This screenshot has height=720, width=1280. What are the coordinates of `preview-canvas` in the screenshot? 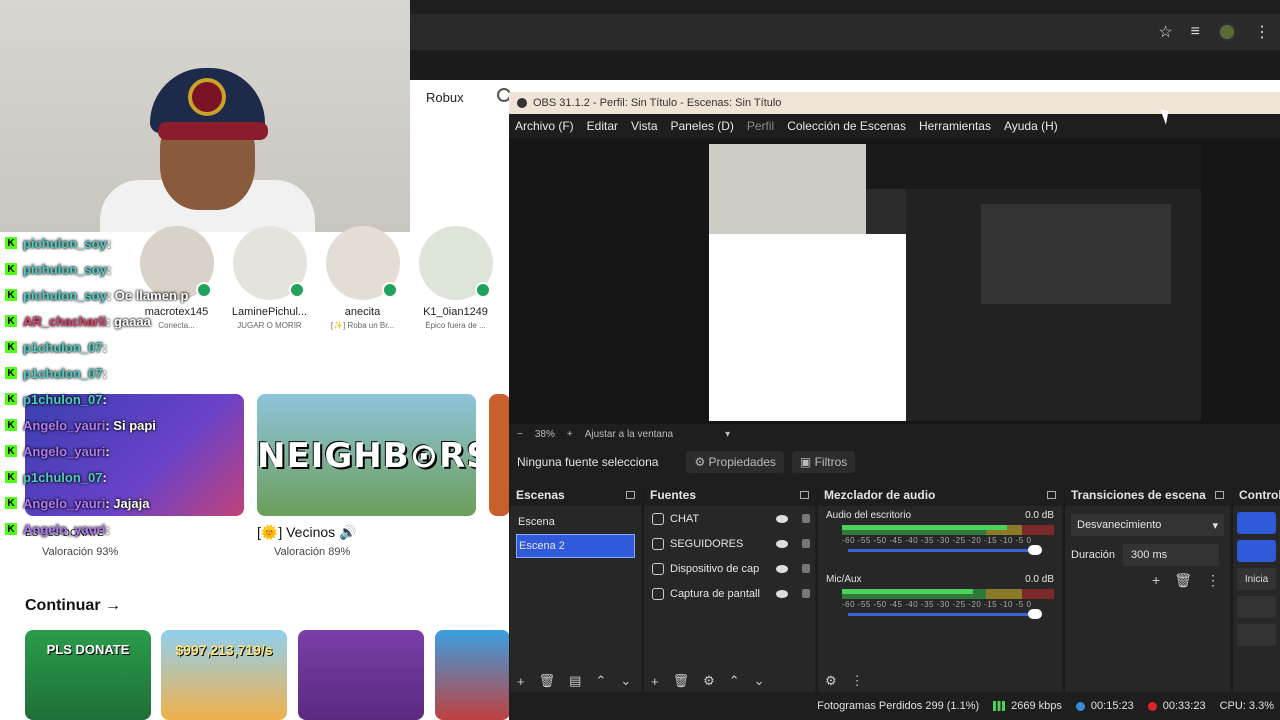 It's located at (955, 282).